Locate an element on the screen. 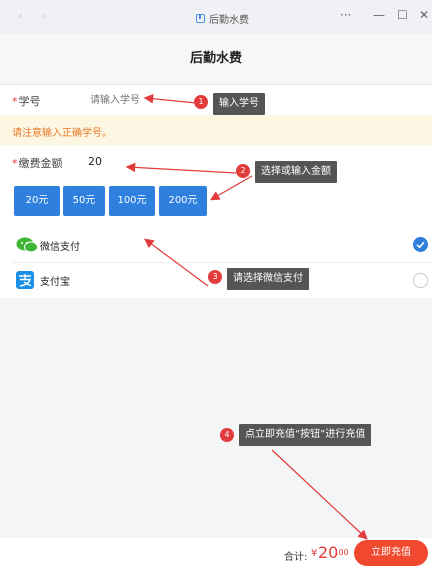 This screenshot has width=432, height=568. amount-option-100: 100元 is located at coordinates (132, 201).